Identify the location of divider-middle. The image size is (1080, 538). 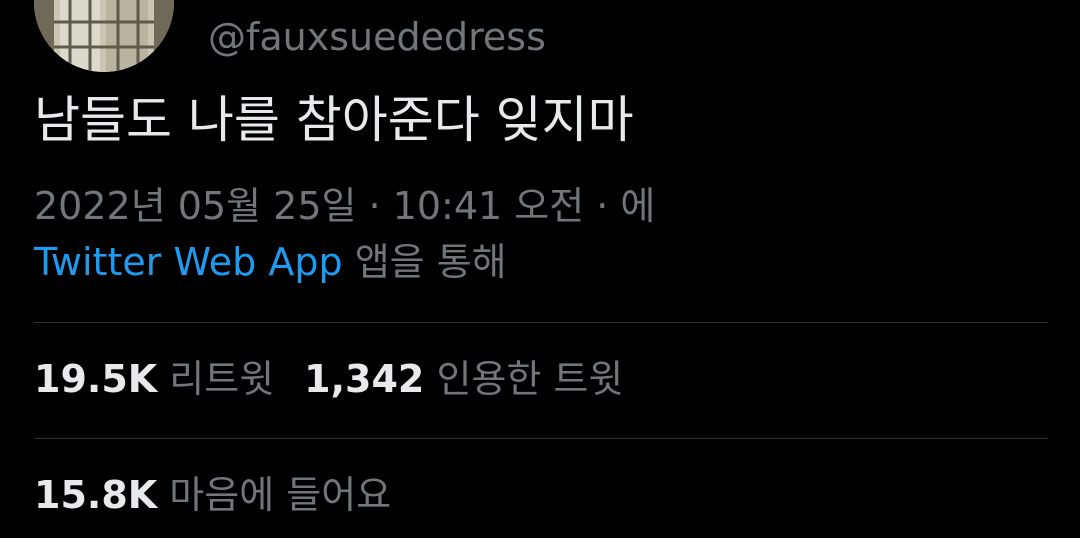
(541, 438).